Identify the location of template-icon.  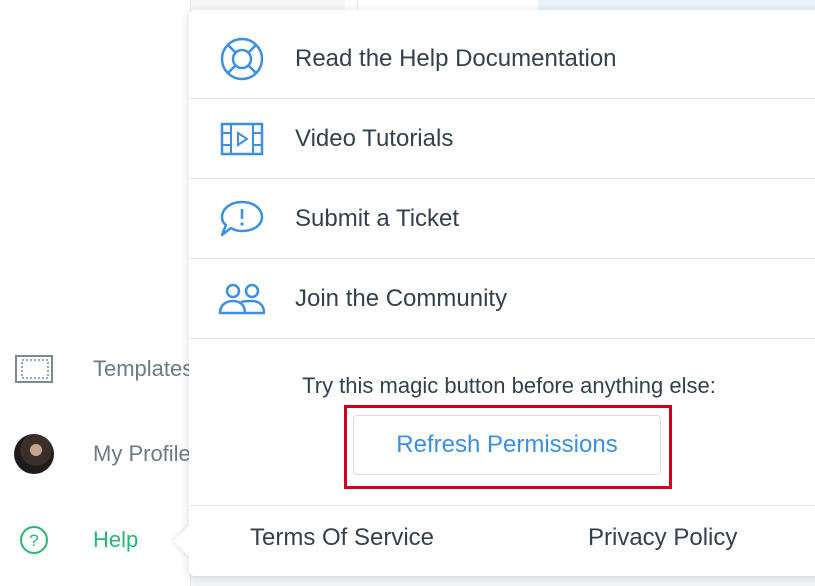
(34, 369).